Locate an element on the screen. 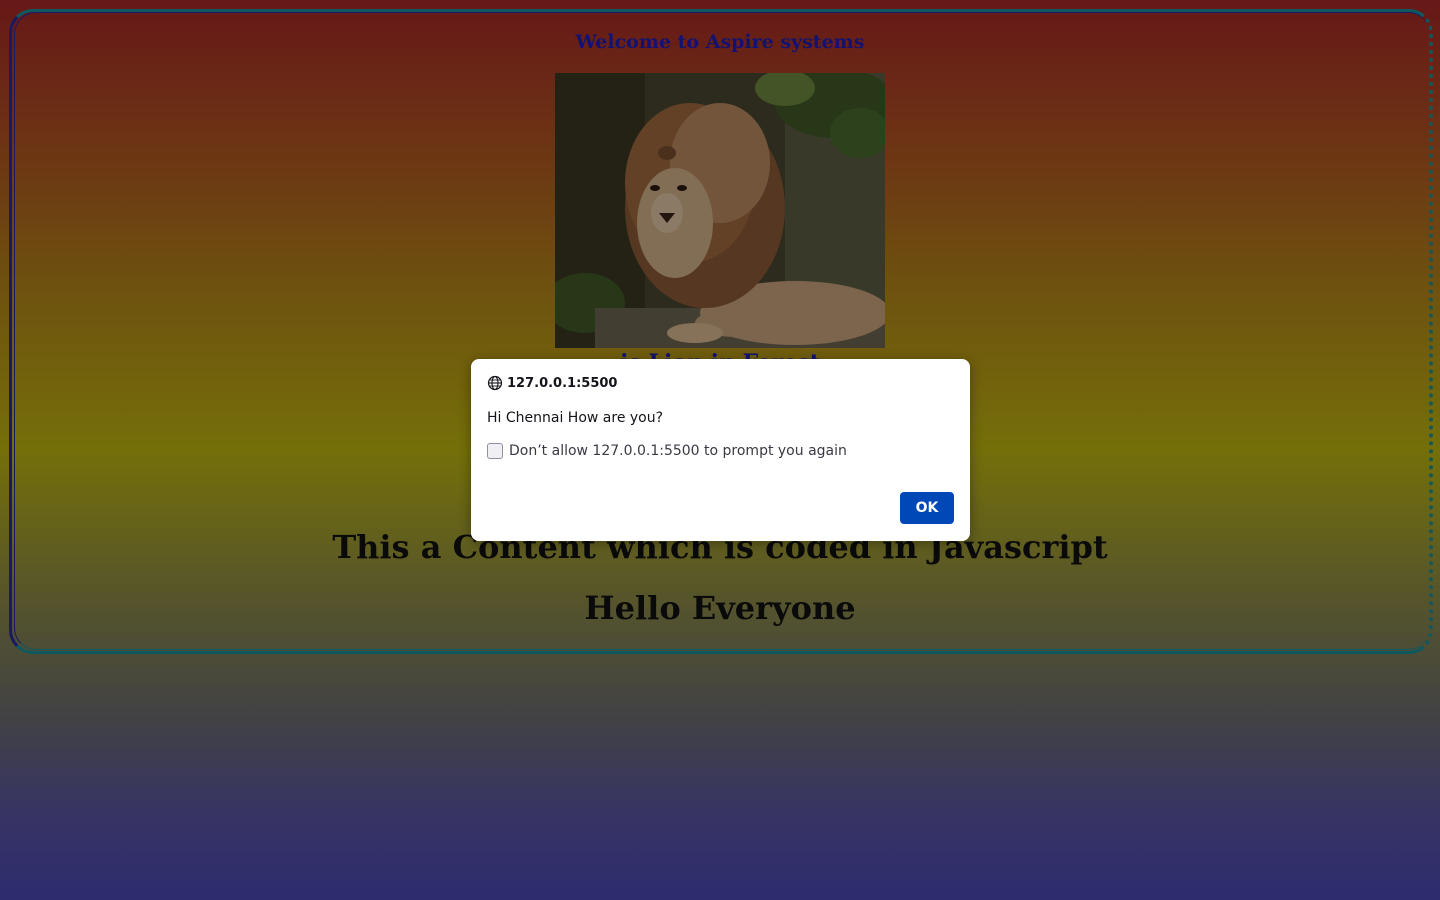 This screenshot has height=900, width=1440. dialog-origin-text: 127.0.0.1:5500 is located at coordinates (562, 383).